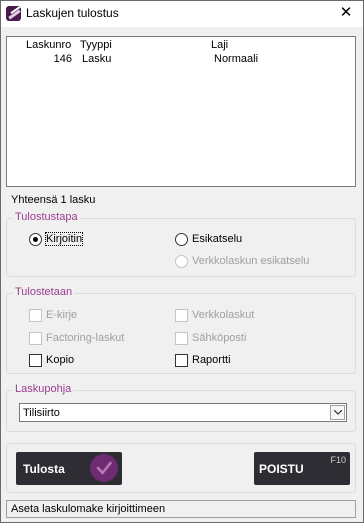  What do you see at coordinates (223, 315) in the screenshot?
I see `einvoices-label: Verkkolaskut` at bounding box center [223, 315].